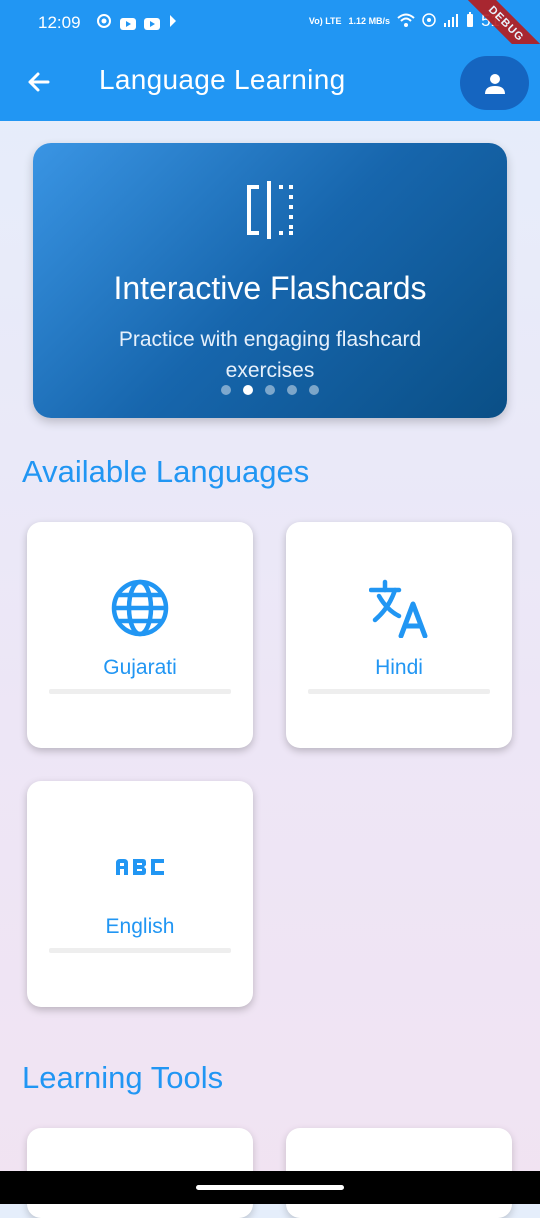 The height and width of the screenshot is (1218, 540). I want to click on language-name: Hindi, so click(399, 667).